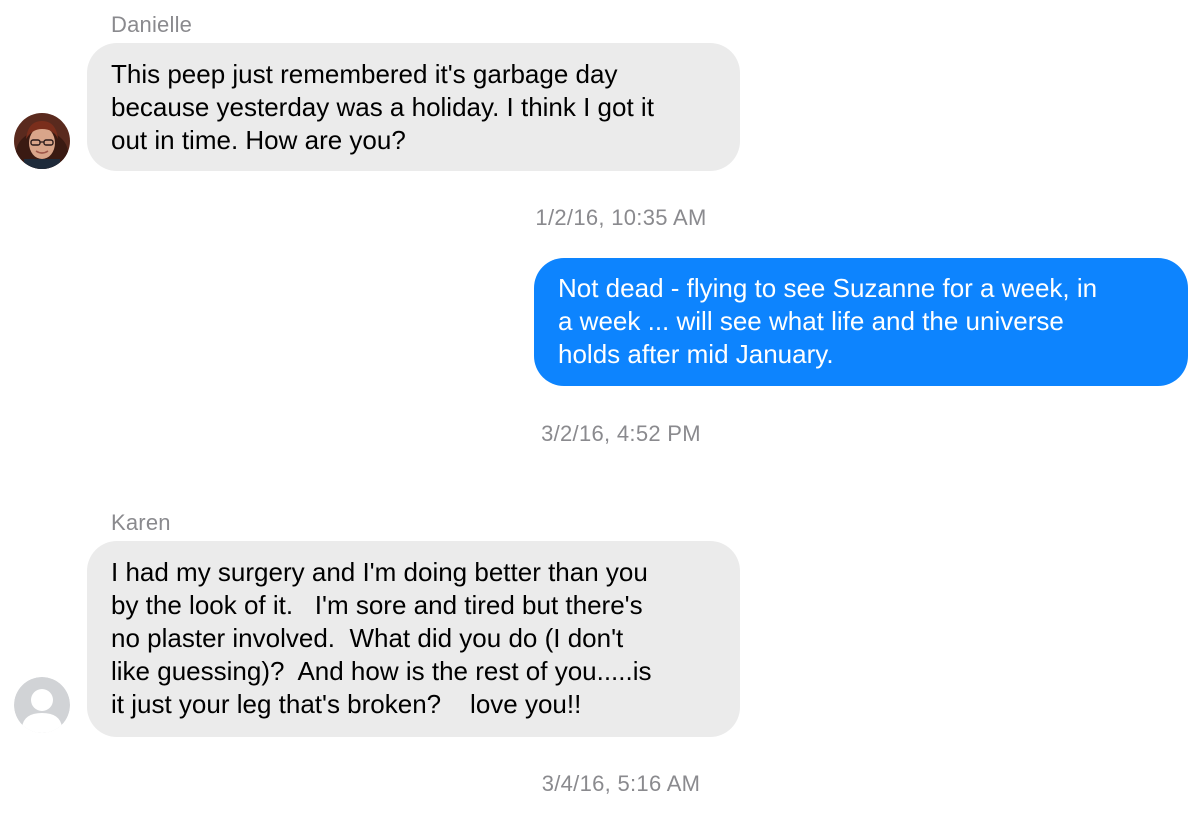  I want to click on avatar, so click(42, 141).